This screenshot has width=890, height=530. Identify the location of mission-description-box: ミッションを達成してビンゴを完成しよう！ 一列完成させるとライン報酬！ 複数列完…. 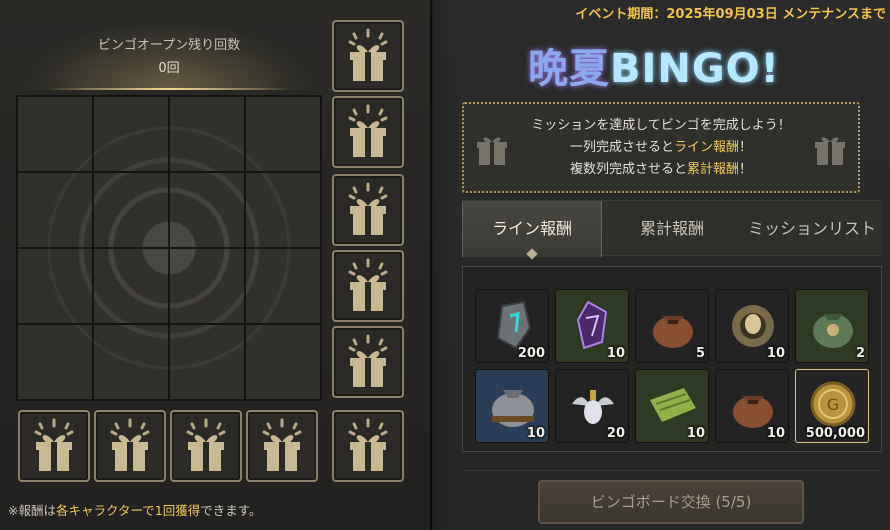
(661, 147).